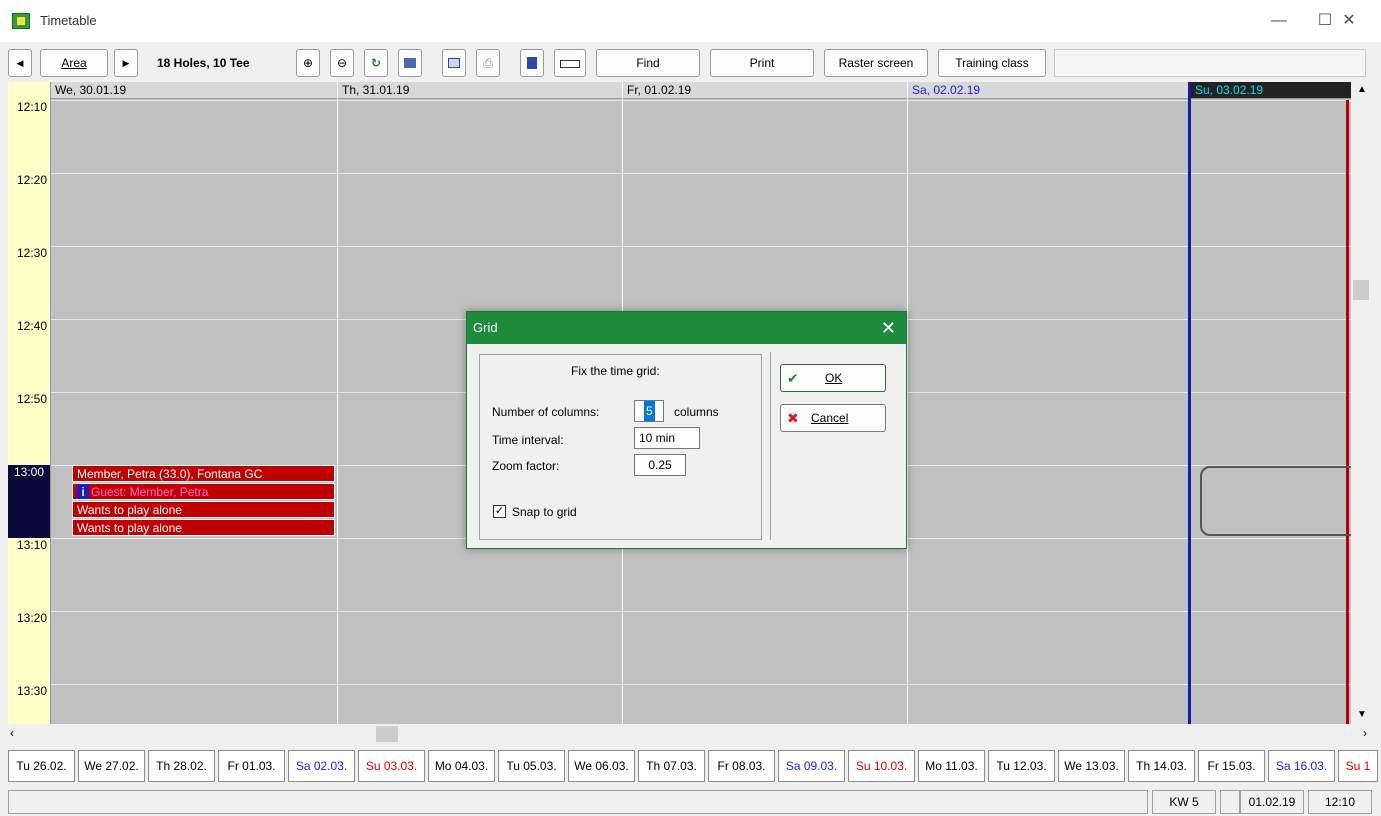 The width and height of the screenshot is (1381, 816). Describe the element at coordinates (41, 766) in the screenshot. I see `date-strip-button: Tu 26.02.` at that location.